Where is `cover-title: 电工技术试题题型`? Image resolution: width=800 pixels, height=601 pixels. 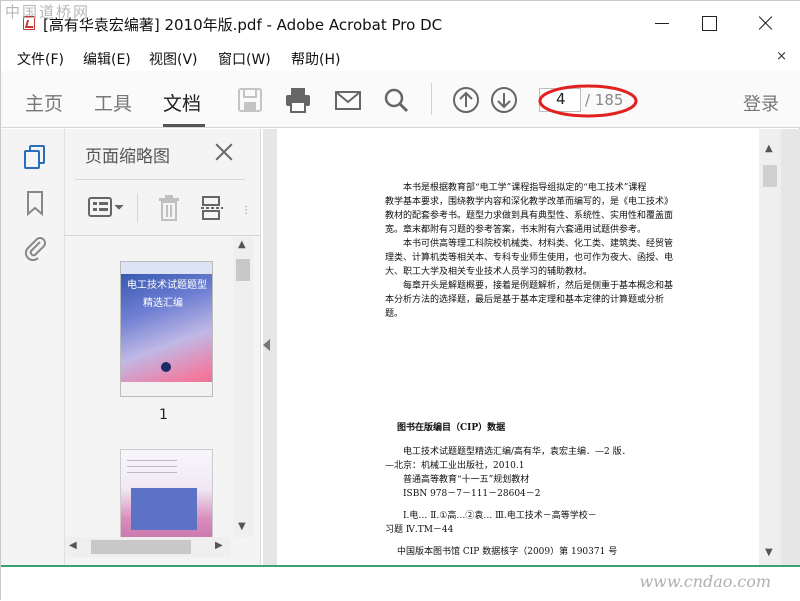 cover-title: 电工技术试题题型 is located at coordinates (167, 285).